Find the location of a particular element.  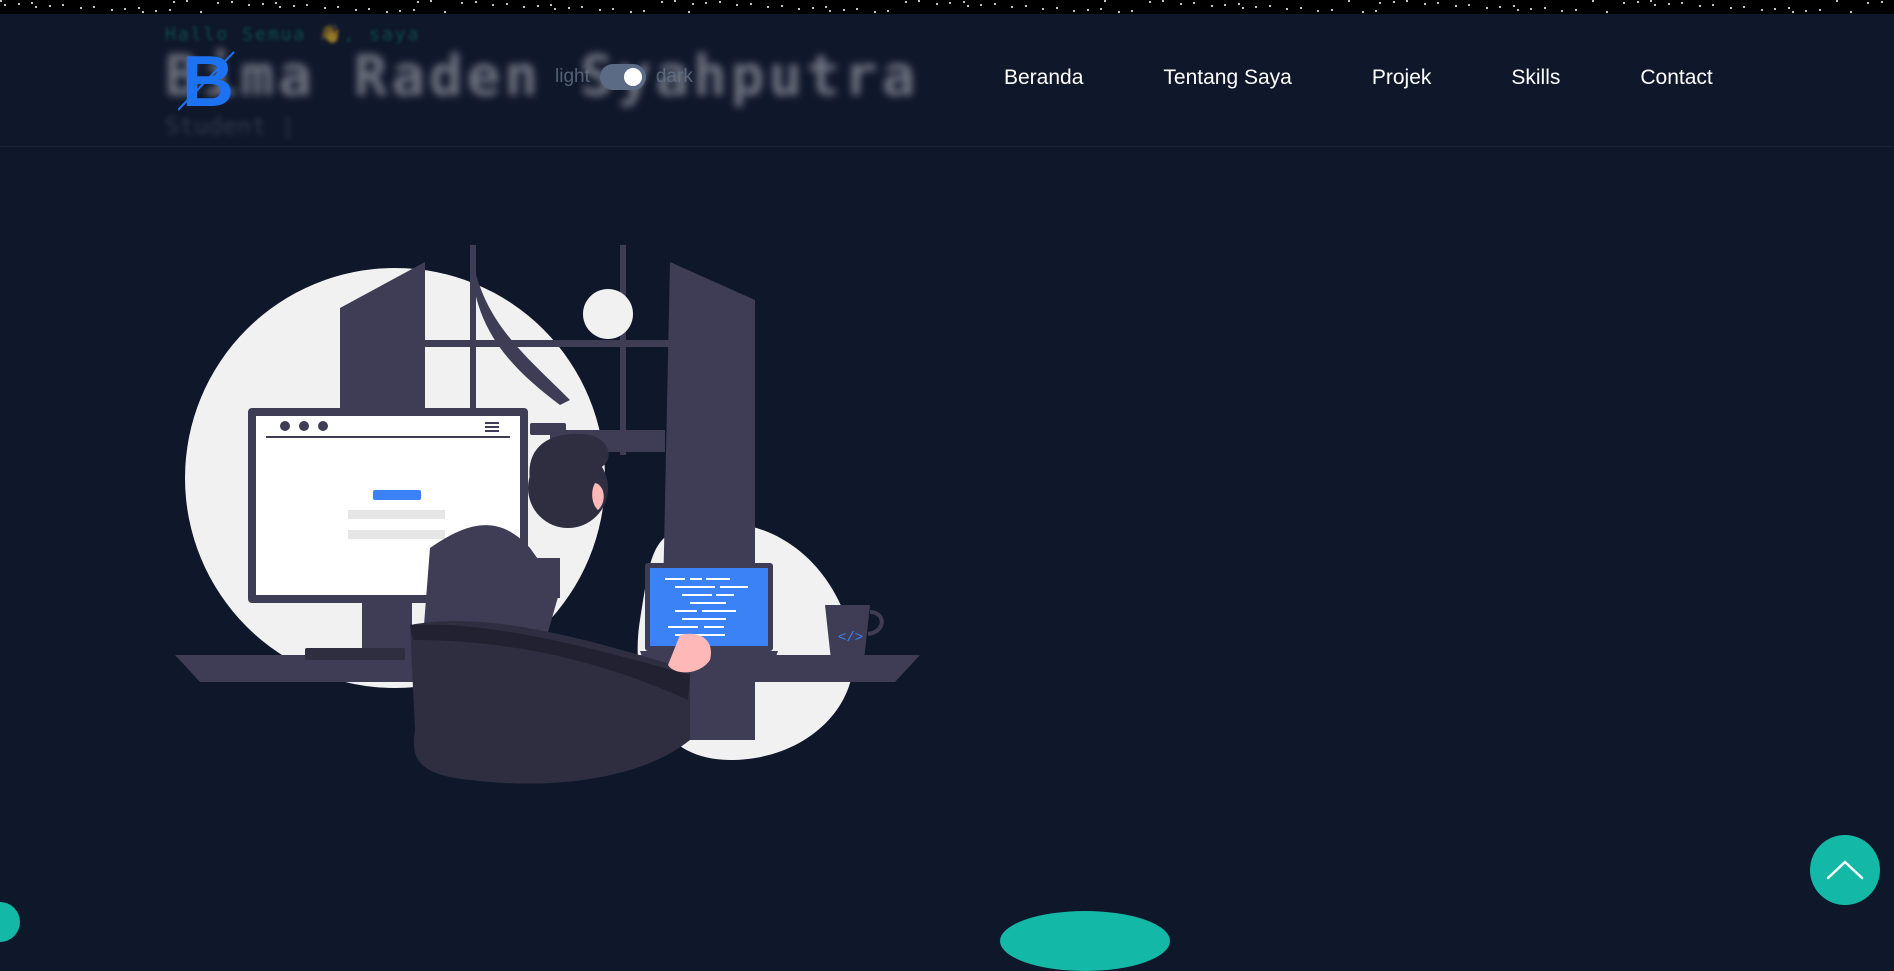

site-logo: B is located at coordinates (207, 82).